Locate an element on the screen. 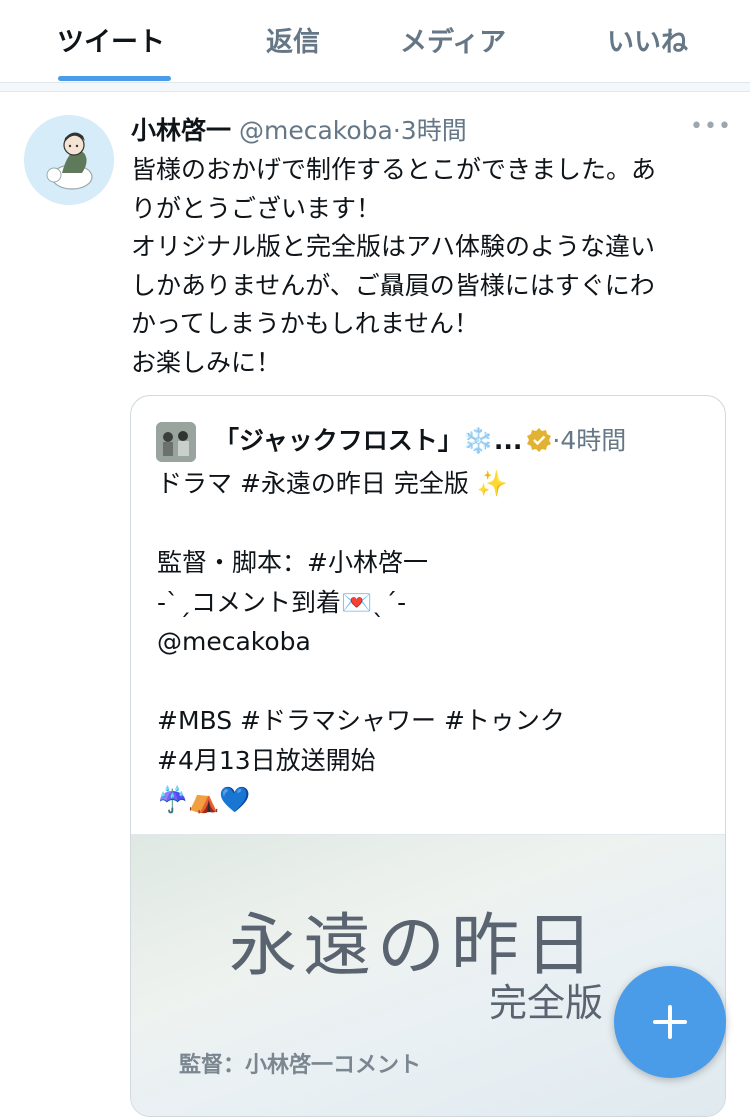 The height and width of the screenshot is (1117, 750). quoted-tweet-header: 「ジャックフロスト」❄️... ·4時間 is located at coordinates (420, 441).